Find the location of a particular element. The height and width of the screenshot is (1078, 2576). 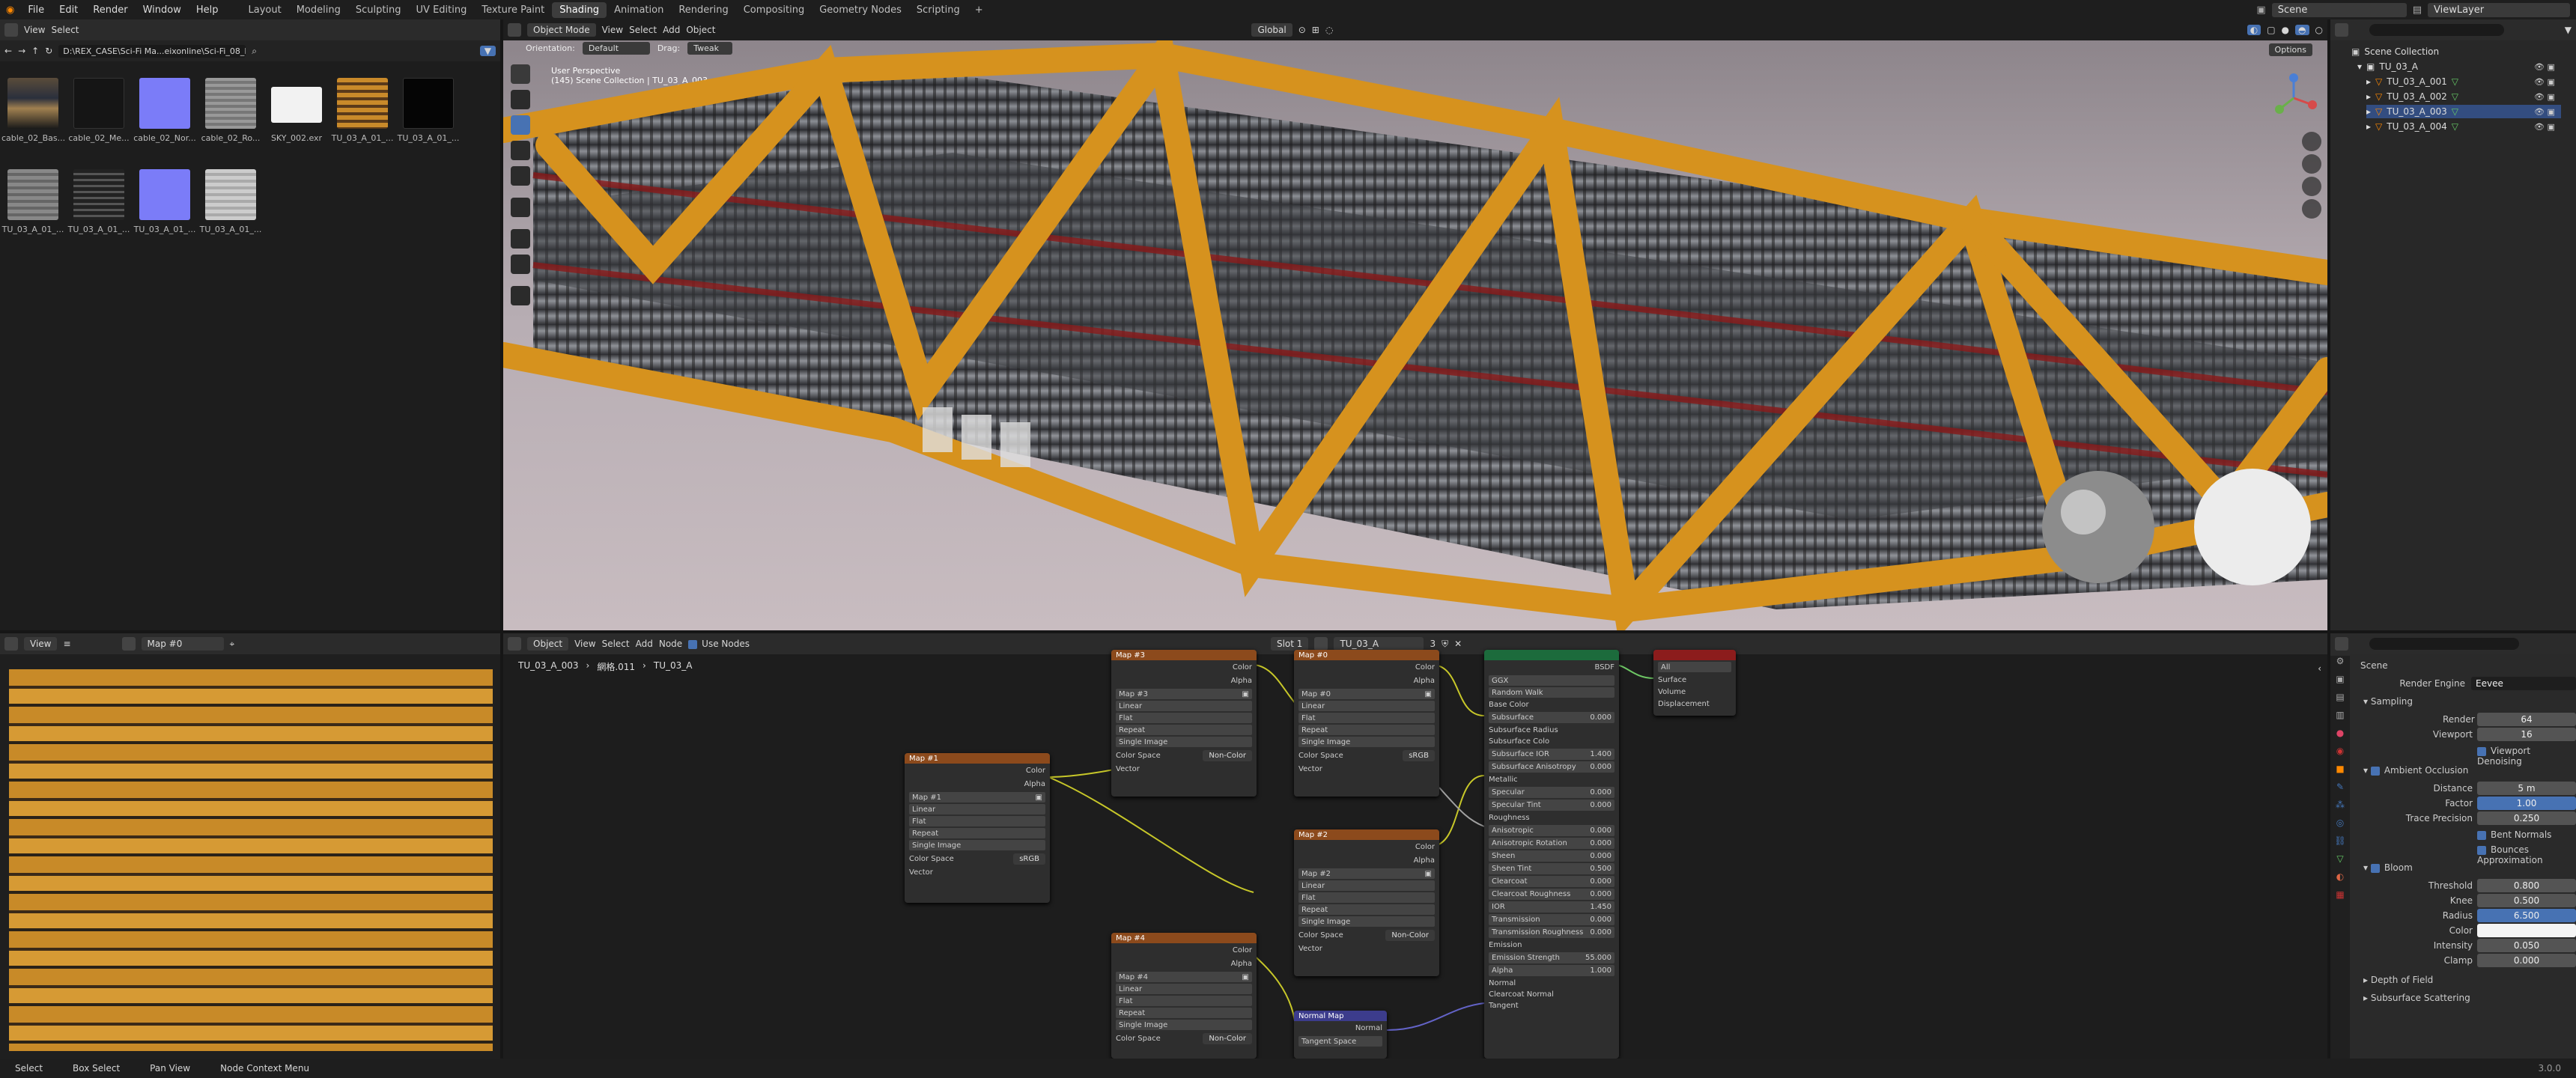

render-engine-dropdown: Eevee is located at coordinates (2523, 683).